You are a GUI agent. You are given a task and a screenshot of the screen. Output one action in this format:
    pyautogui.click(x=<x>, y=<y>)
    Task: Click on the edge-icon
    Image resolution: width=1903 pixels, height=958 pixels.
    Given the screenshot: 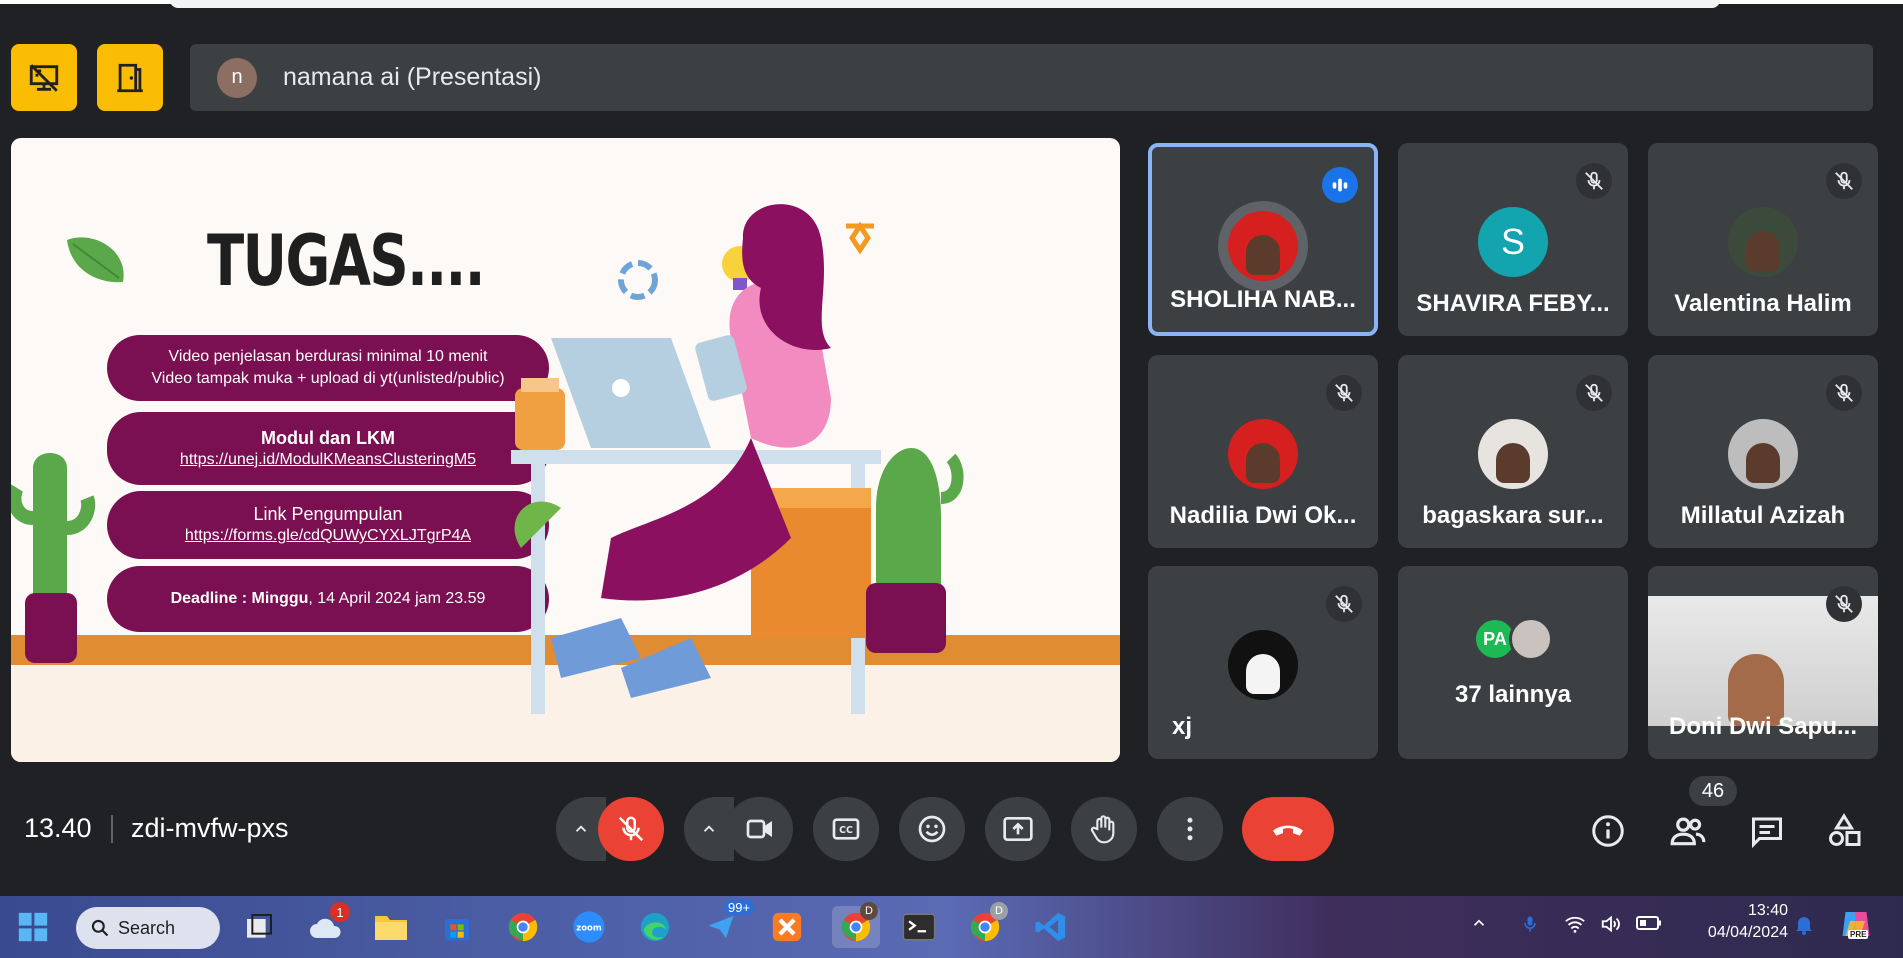 What is the action you would take?
    pyautogui.click(x=655, y=927)
    